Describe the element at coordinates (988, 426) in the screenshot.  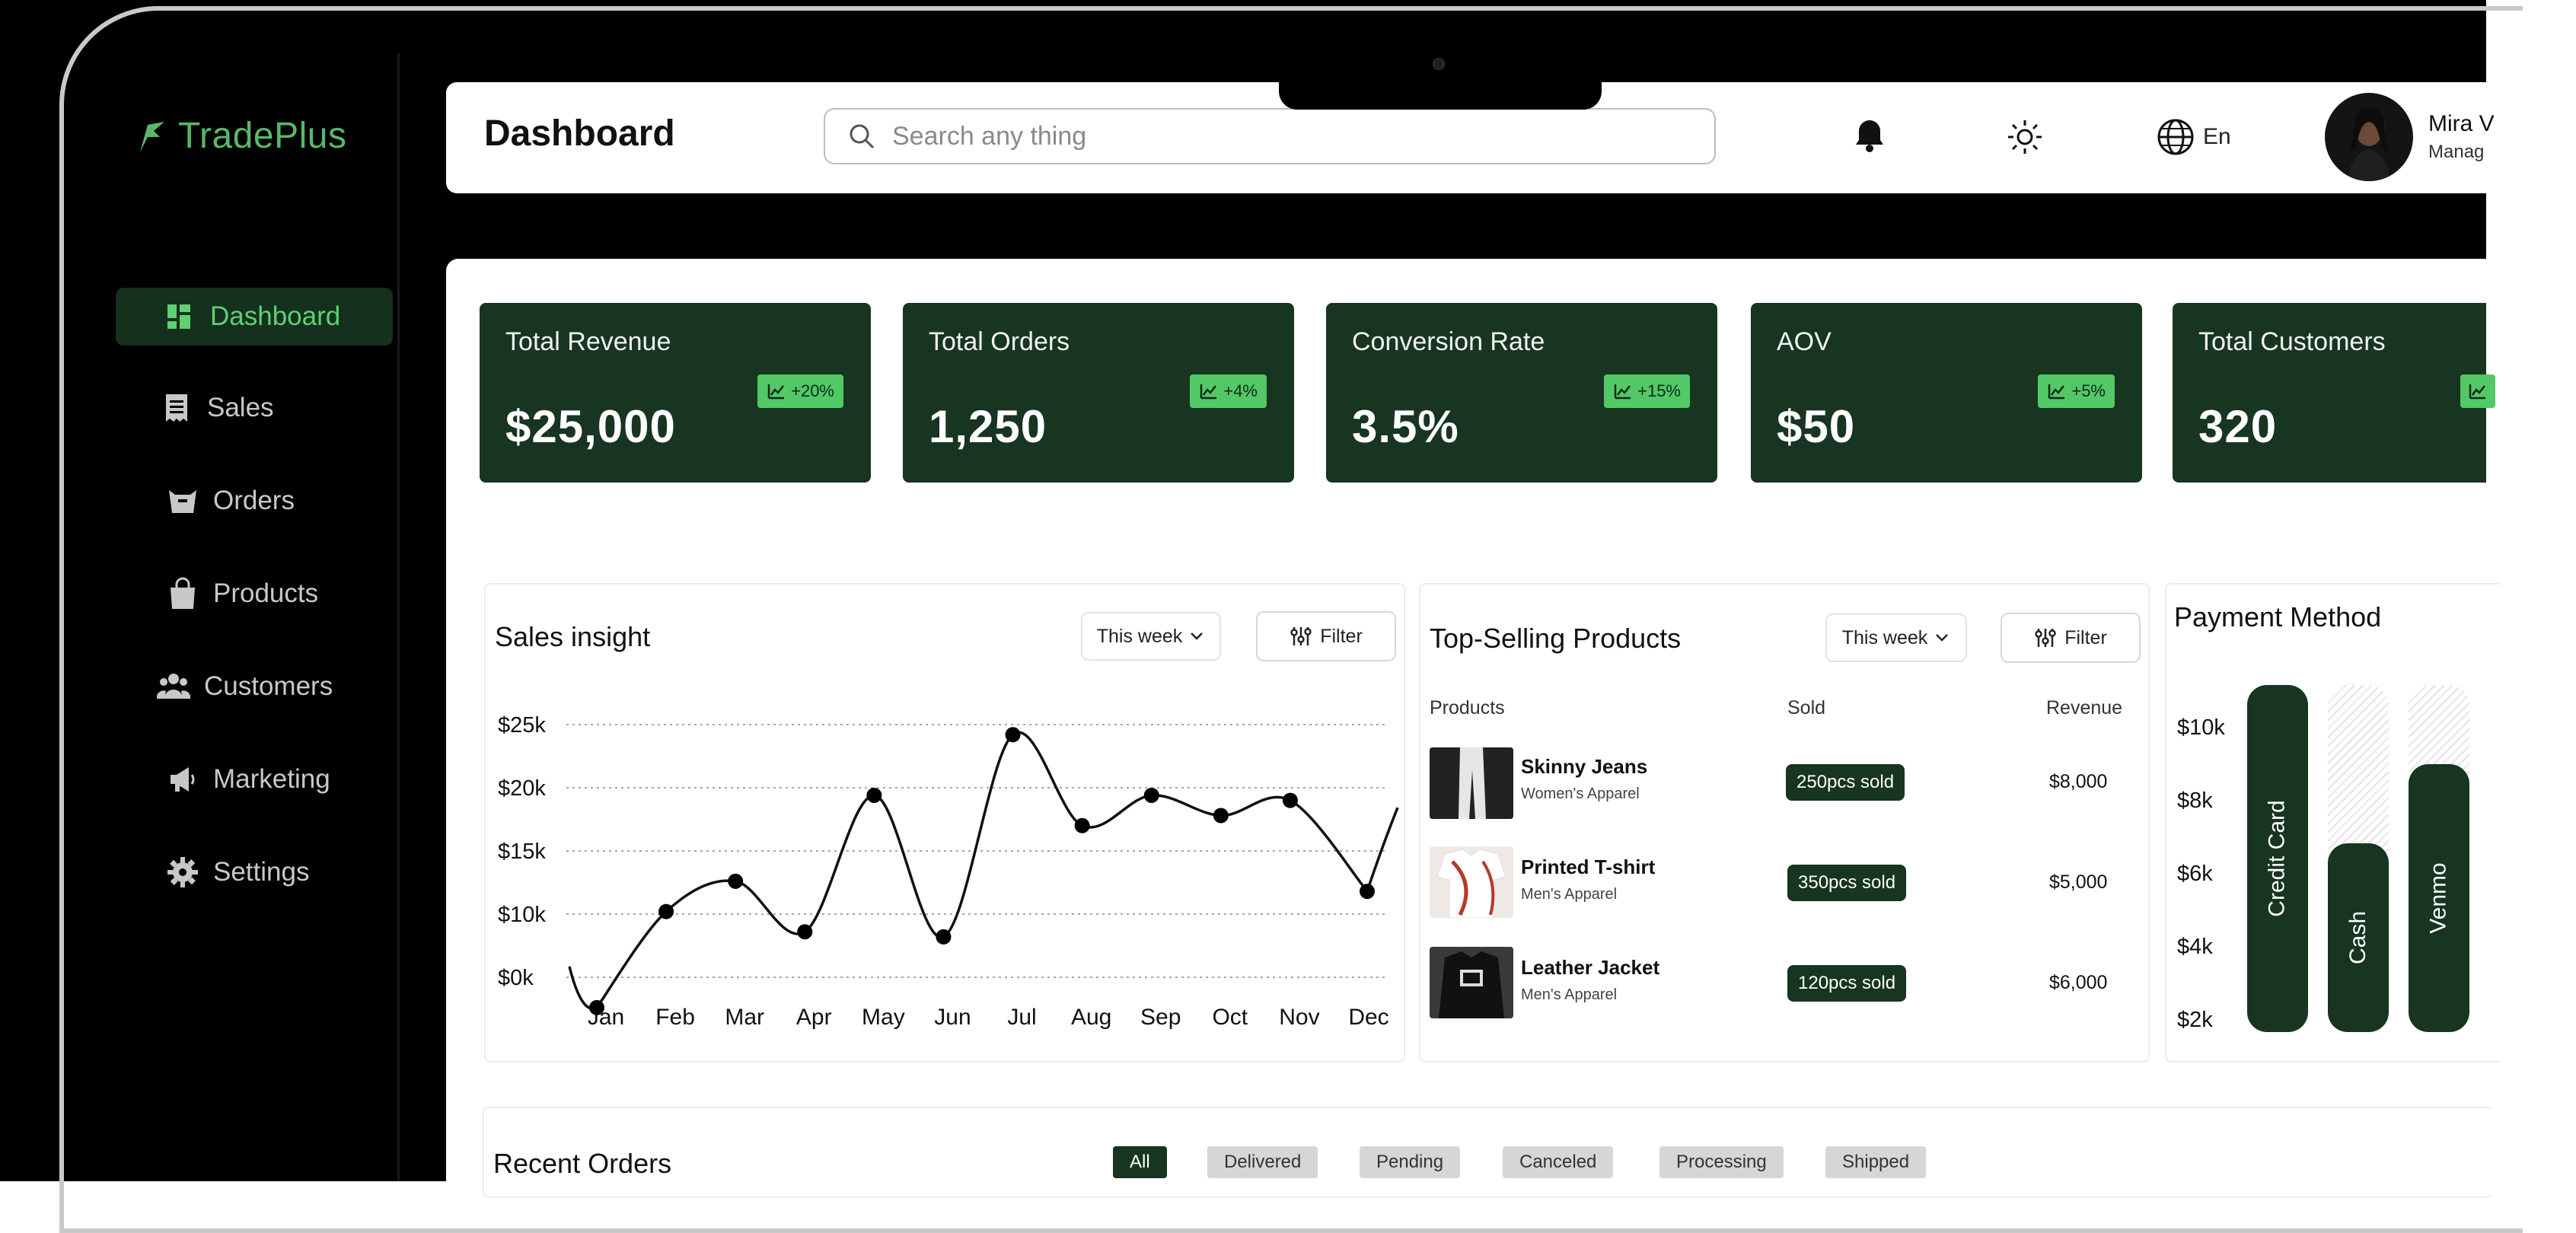
I see `kpi-value: 1,250` at that location.